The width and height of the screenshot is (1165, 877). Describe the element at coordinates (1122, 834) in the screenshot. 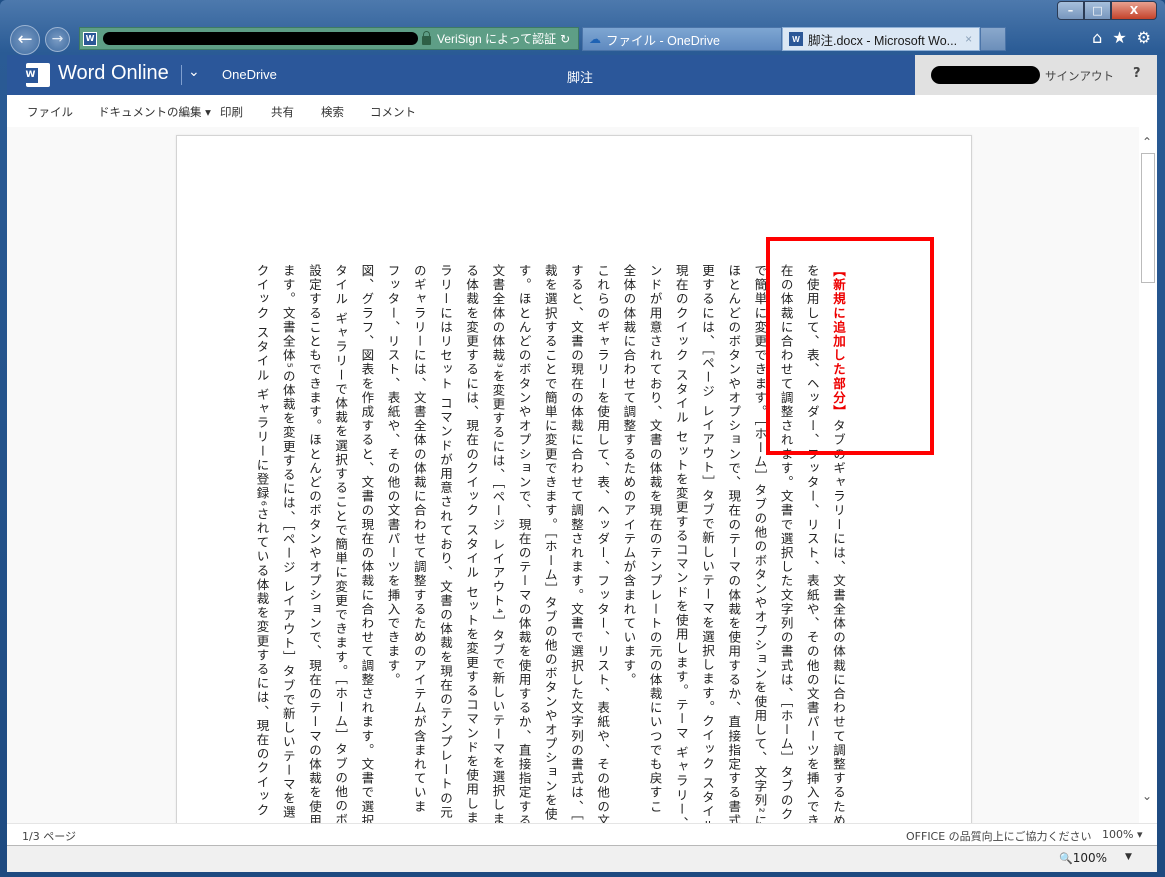

I see `zoom-selector: 100% ▾` at that location.